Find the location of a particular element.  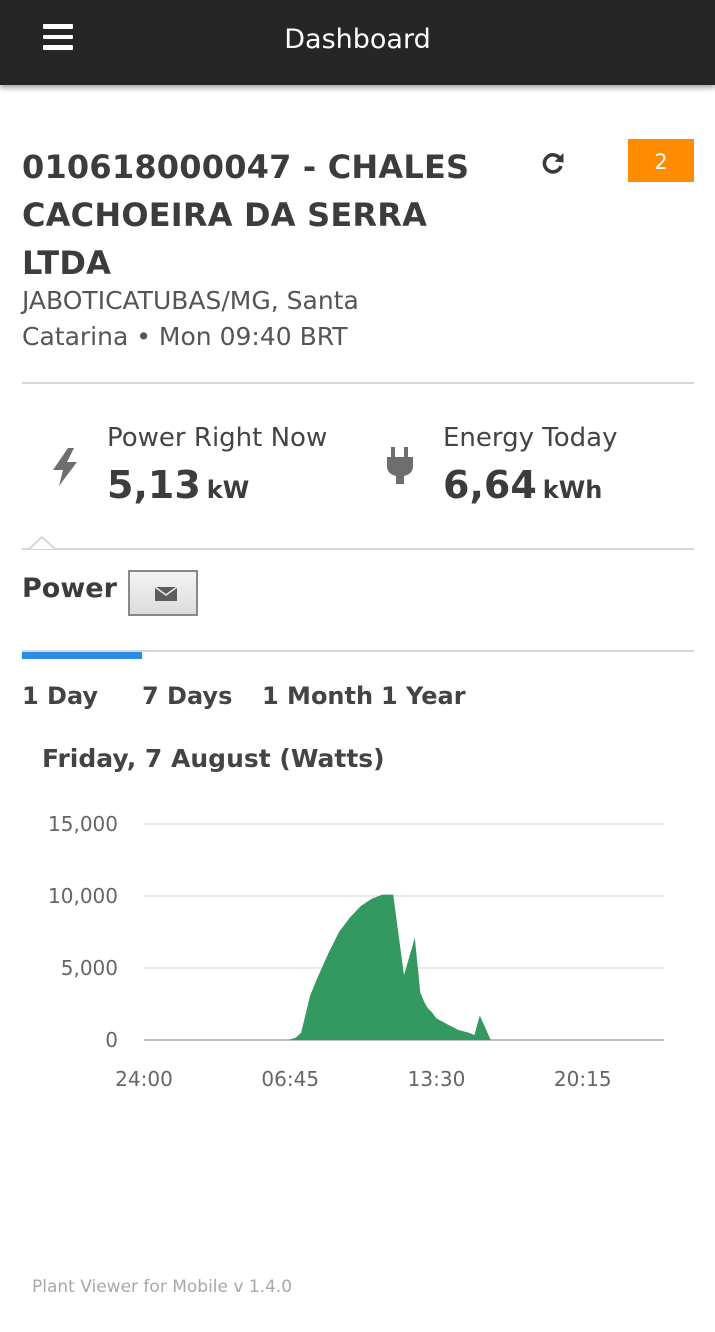

tab-1-month: 1 Month is located at coordinates (317, 696).